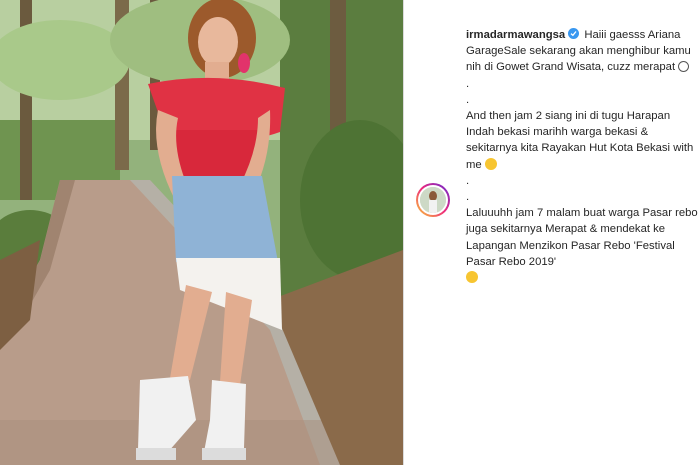 The width and height of the screenshot is (700, 465). I want to click on username-link: irmadarmawangsa, so click(515, 35).